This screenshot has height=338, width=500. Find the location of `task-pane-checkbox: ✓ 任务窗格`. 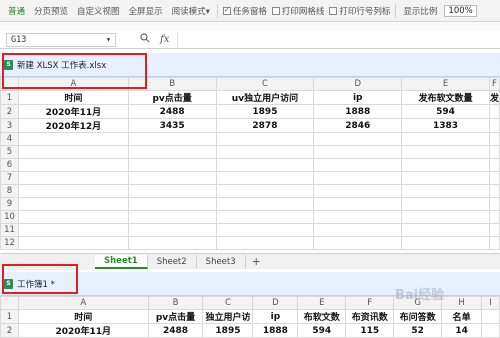

task-pane-checkbox: ✓ 任务窗格 is located at coordinates (244, 11).